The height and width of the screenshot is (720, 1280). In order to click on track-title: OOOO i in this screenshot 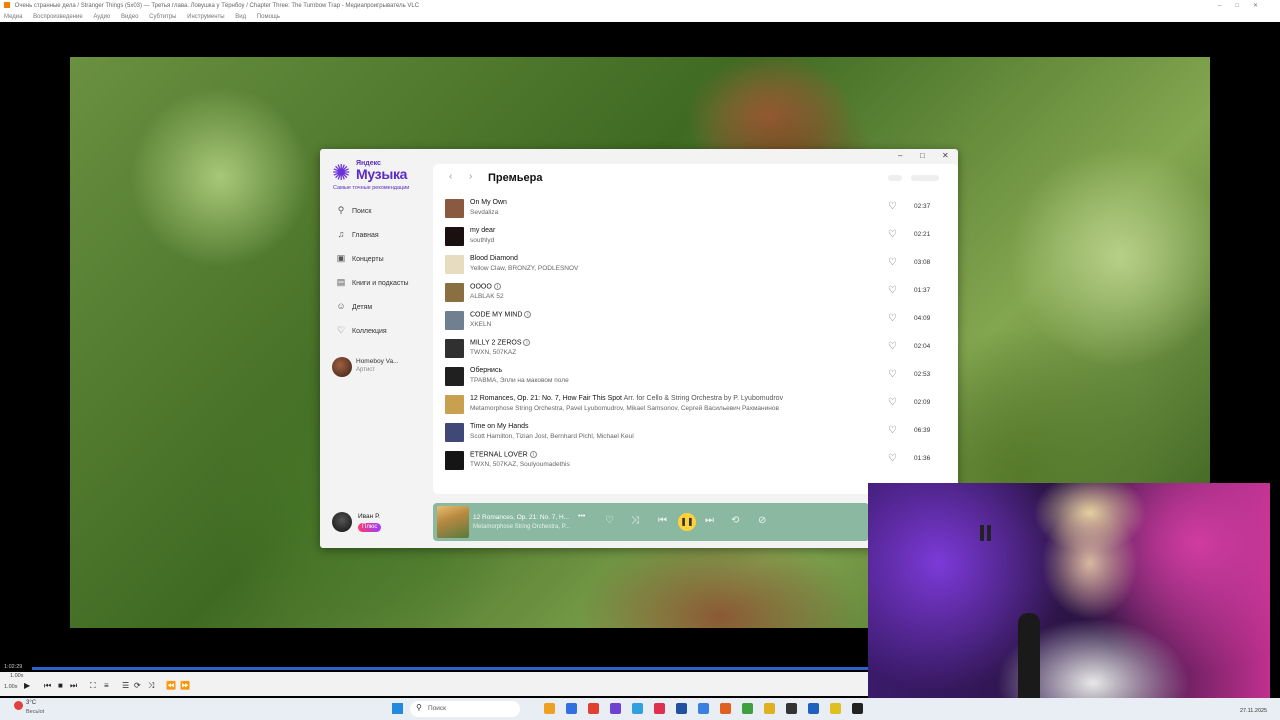, I will do `click(485, 286)`.